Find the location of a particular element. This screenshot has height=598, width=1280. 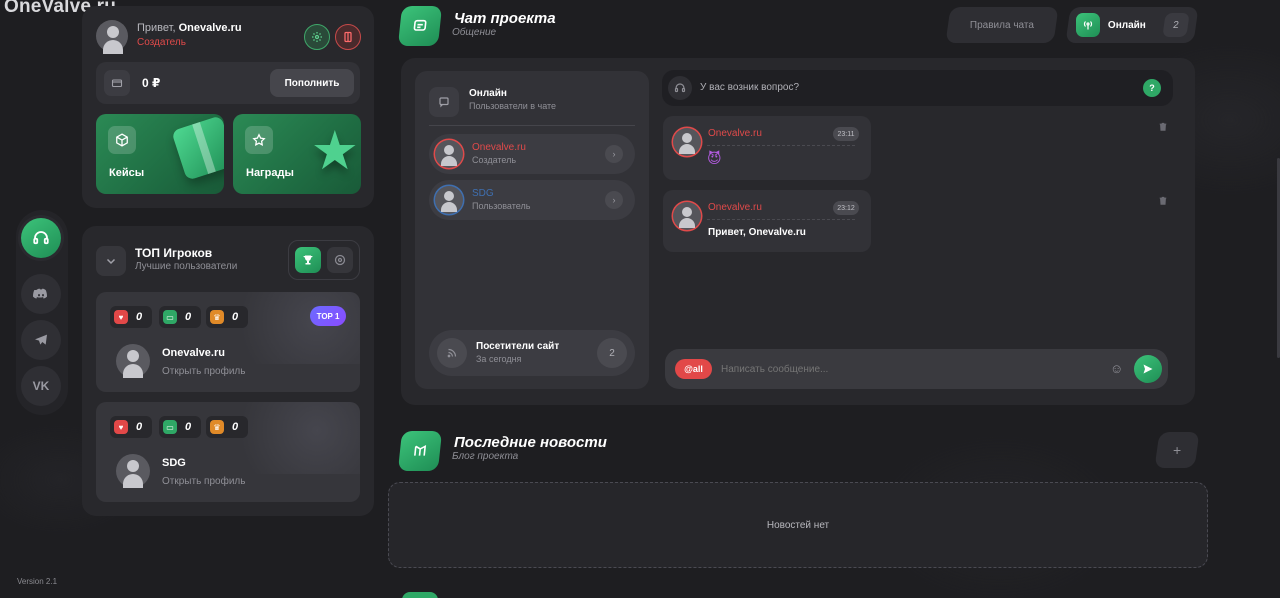

chat-rules-label: Правила чата is located at coordinates (1002, 25).